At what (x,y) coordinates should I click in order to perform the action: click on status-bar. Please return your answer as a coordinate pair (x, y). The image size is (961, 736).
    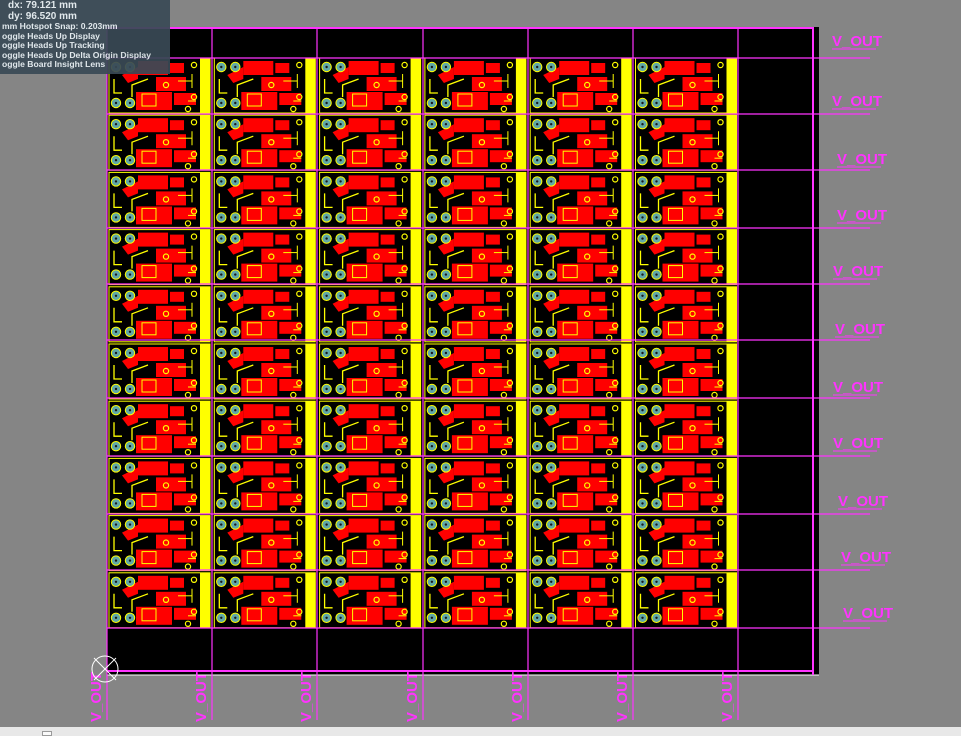
    Looking at the image, I should click on (480, 731).